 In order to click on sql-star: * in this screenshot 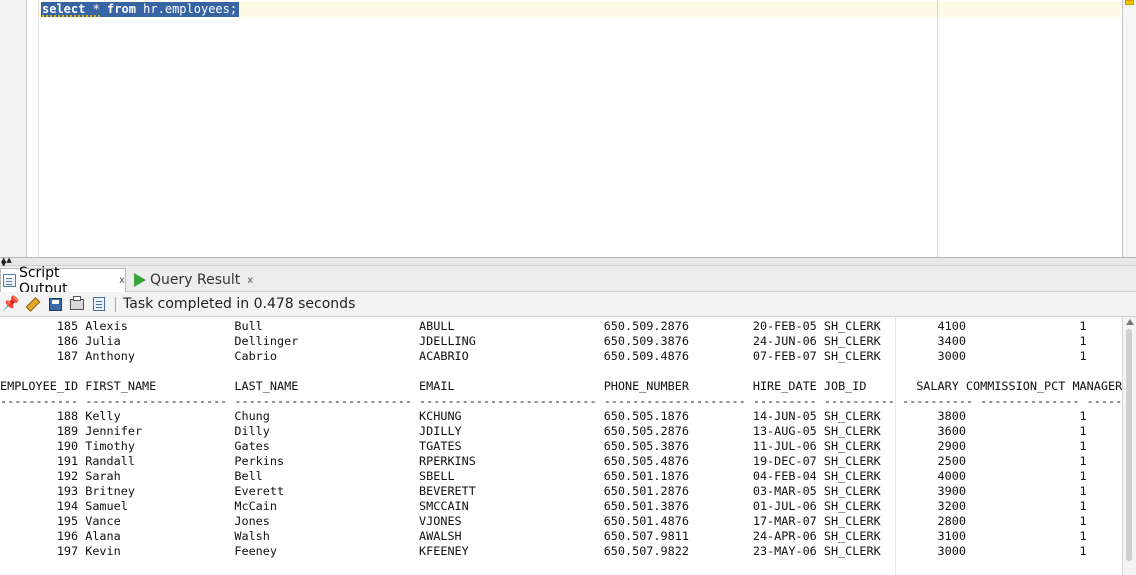, I will do `click(96, 9)`.